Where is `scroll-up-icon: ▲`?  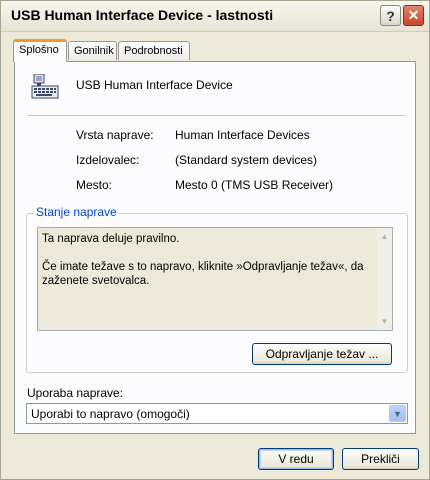
scroll-up-icon: ▲ is located at coordinates (384, 236).